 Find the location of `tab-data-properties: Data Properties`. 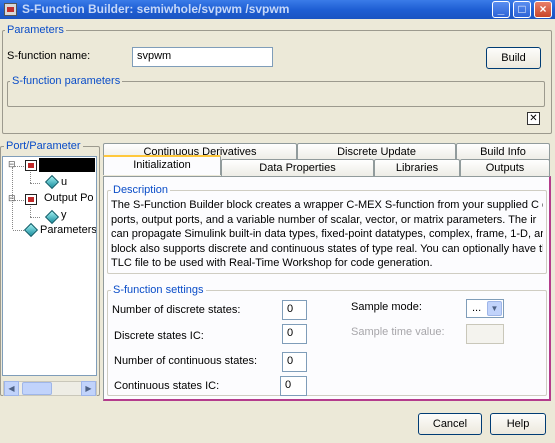

tab-data-properties: Data Properties is located at coordinates (297, 168).